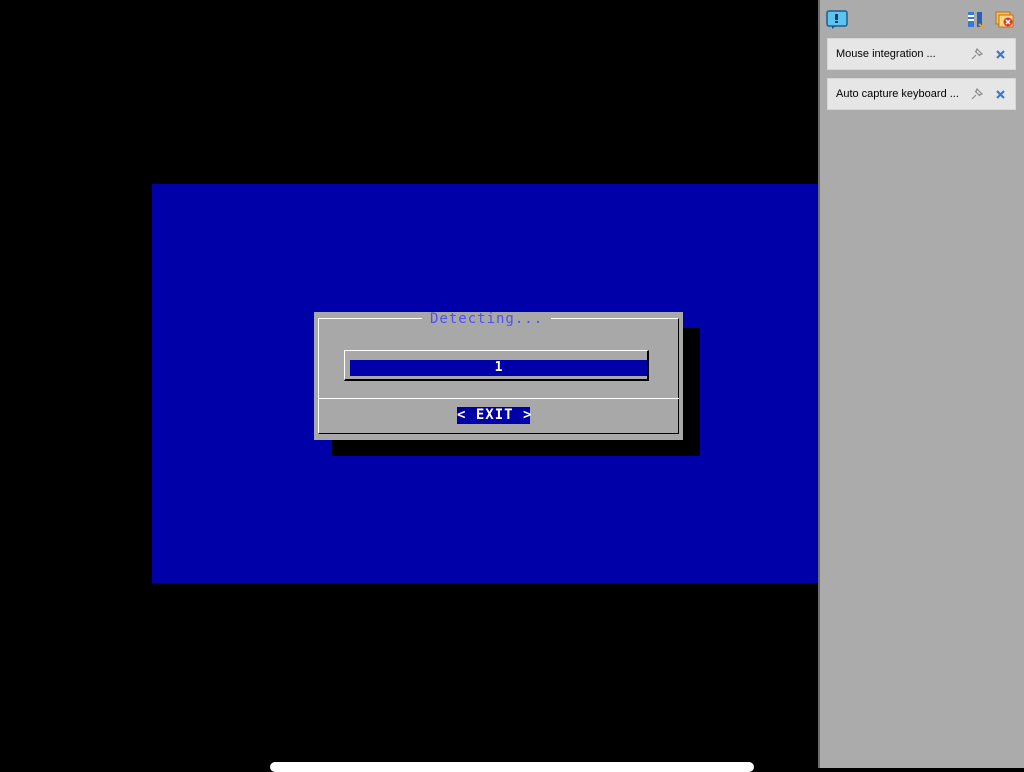 This screenshot has height=772, width=1024. I want to click on close-all-icon, so click(1004, 19).